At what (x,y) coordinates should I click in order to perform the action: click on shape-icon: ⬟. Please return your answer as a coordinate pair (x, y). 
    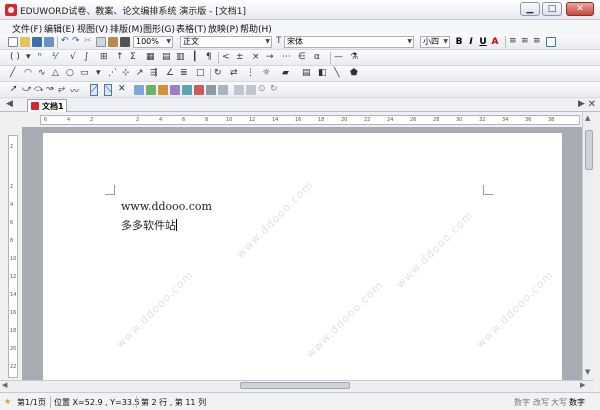
    Looking at the image, I should click on (354, 73).